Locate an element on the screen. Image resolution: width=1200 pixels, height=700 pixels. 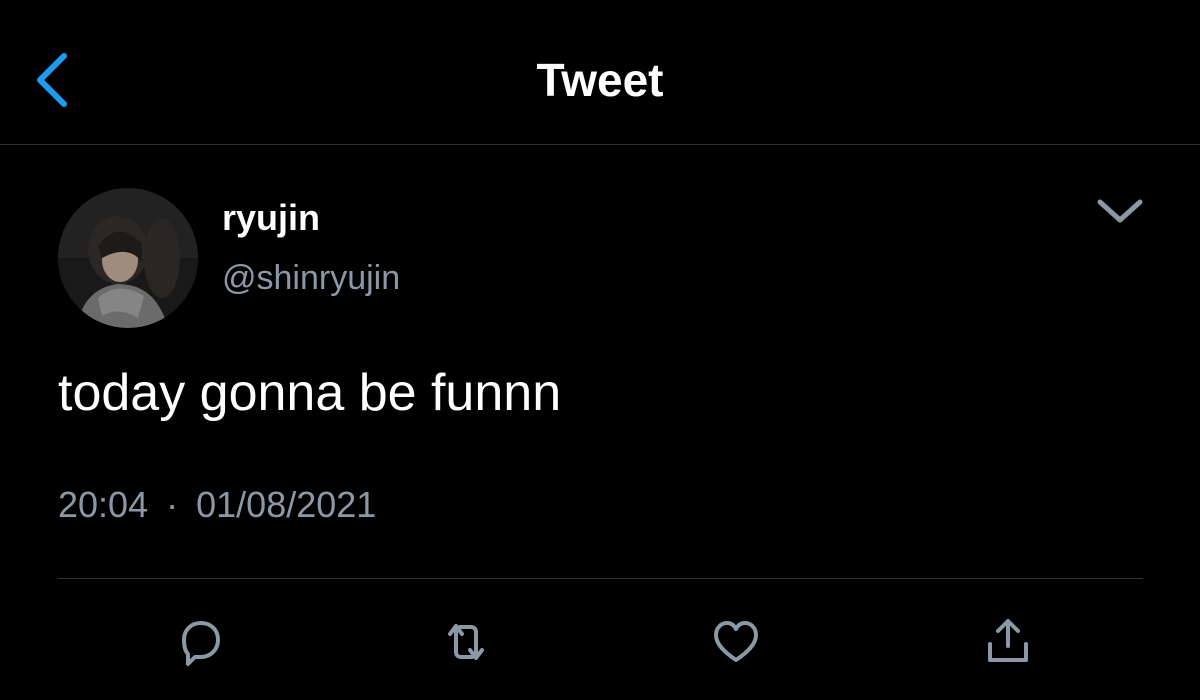
reply-icon is located at coordinates (201, 643).